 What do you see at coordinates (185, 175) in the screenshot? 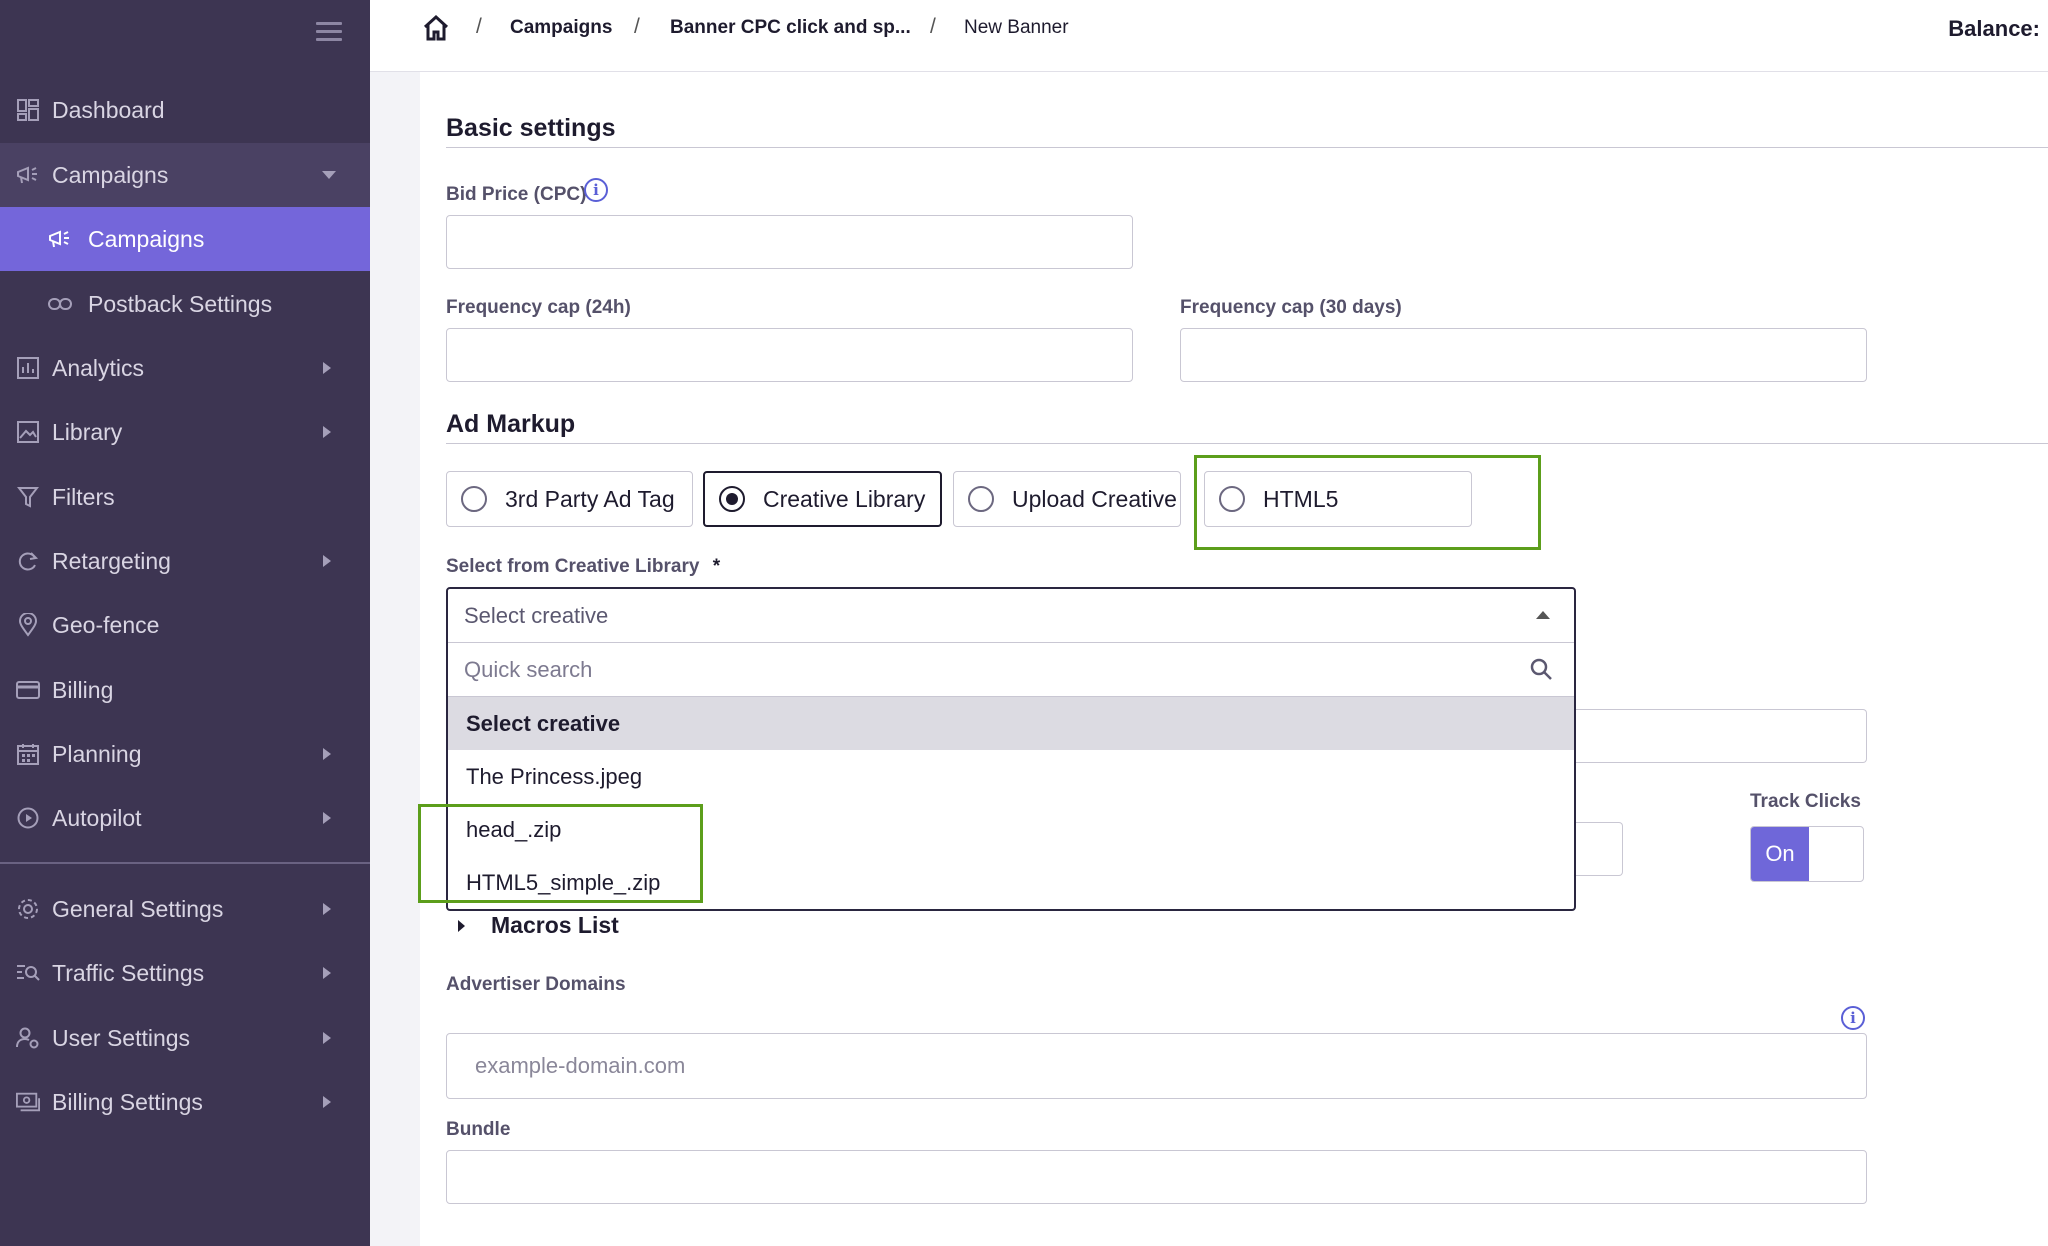
I see `sidebar-item-campaigns: Campaigns` at bounding box center [185, 175].